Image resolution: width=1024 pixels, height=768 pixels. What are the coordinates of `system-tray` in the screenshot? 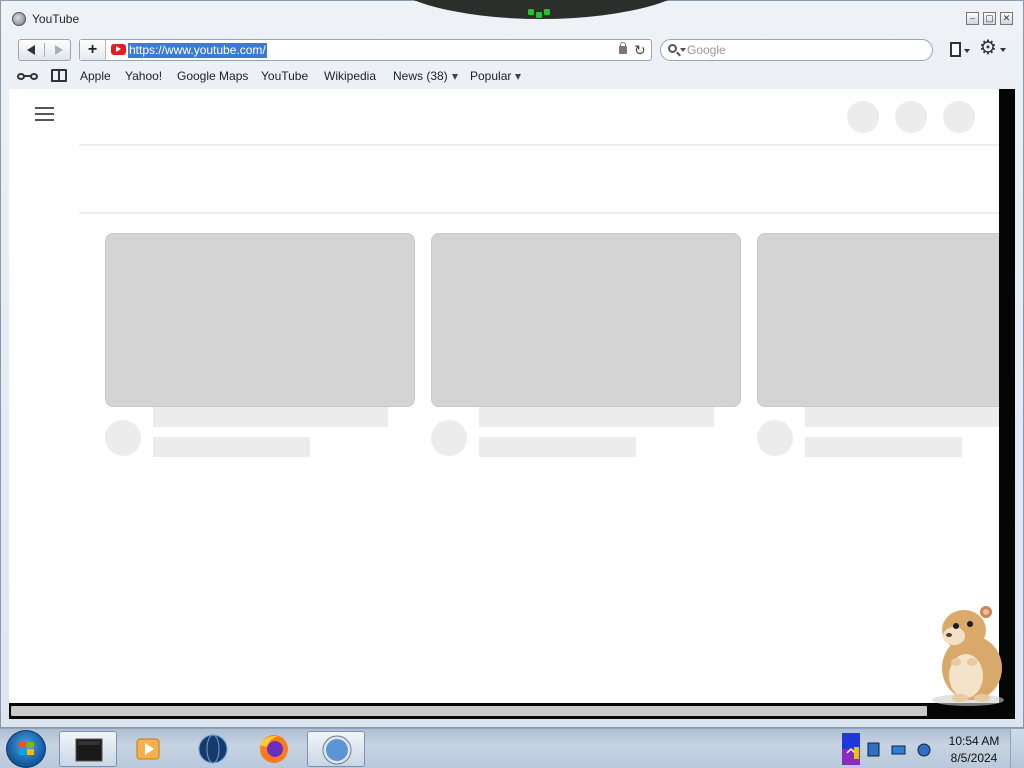 It's located at (892, 749).